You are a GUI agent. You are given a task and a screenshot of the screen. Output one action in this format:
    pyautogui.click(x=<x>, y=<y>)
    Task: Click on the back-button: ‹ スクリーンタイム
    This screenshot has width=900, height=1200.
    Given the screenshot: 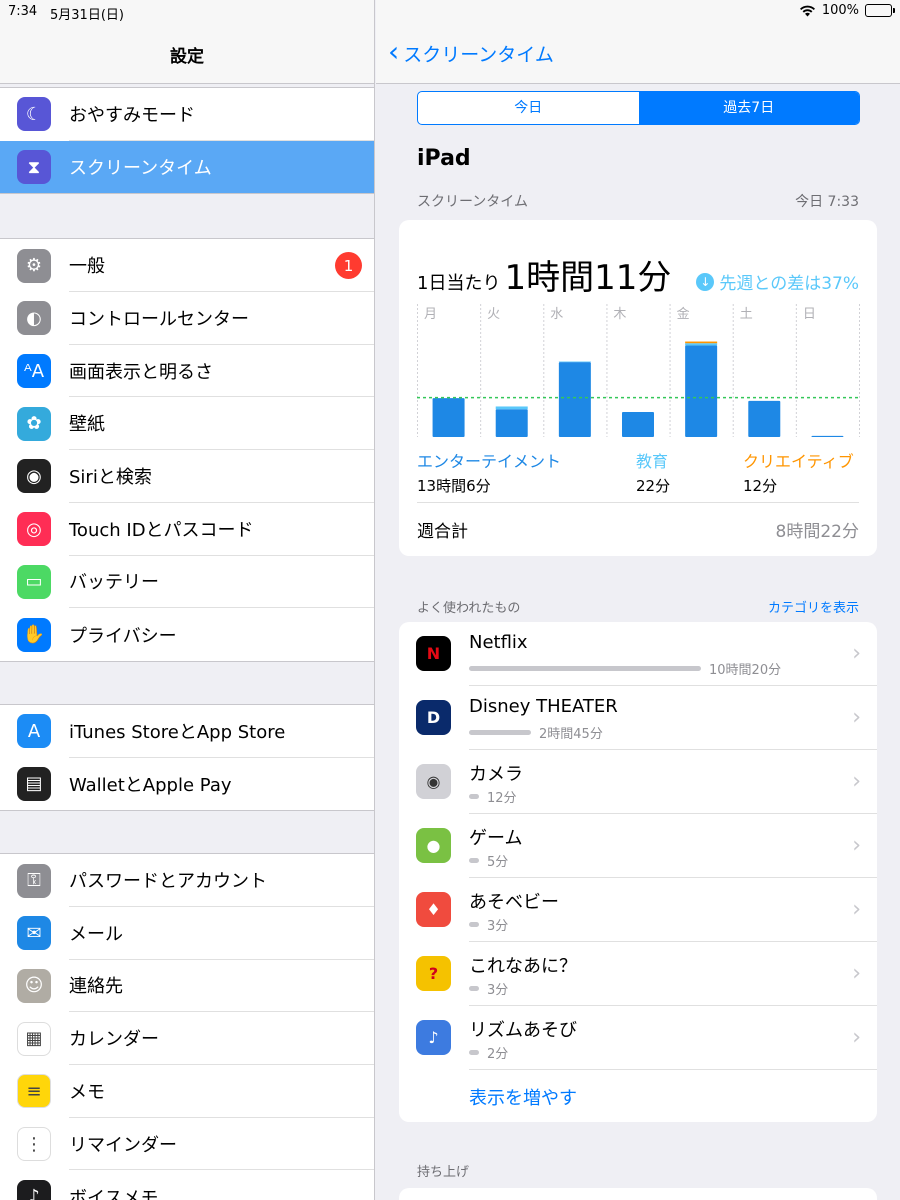 What is the action you would take?
    pyautogui.click(x=471, y=52)
    